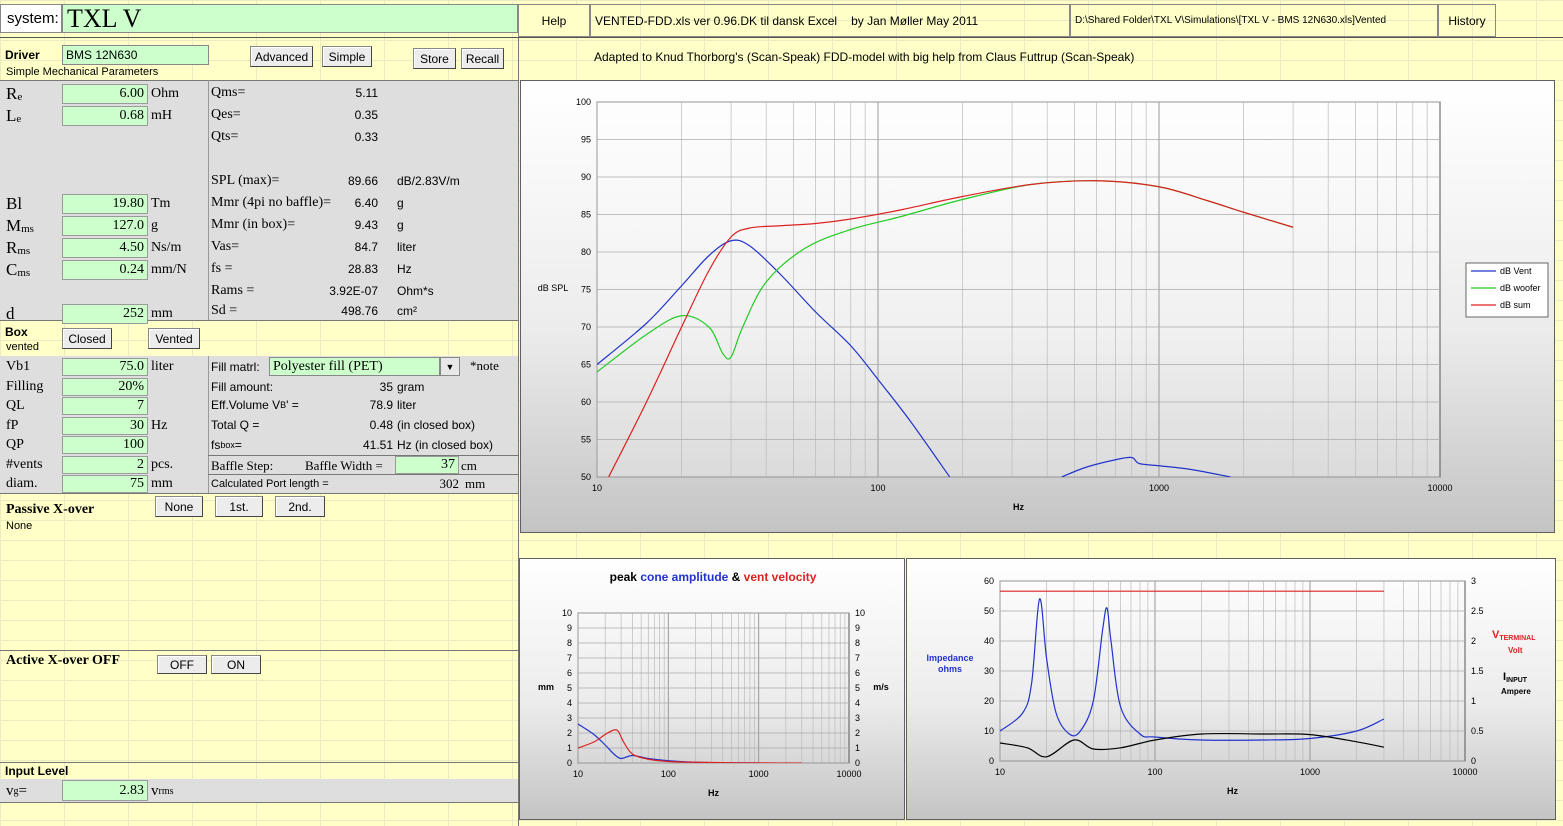 The width and height of the screenshot is (1563, 826). I want to click on box-row-field: 75.0, so click(105, 367).